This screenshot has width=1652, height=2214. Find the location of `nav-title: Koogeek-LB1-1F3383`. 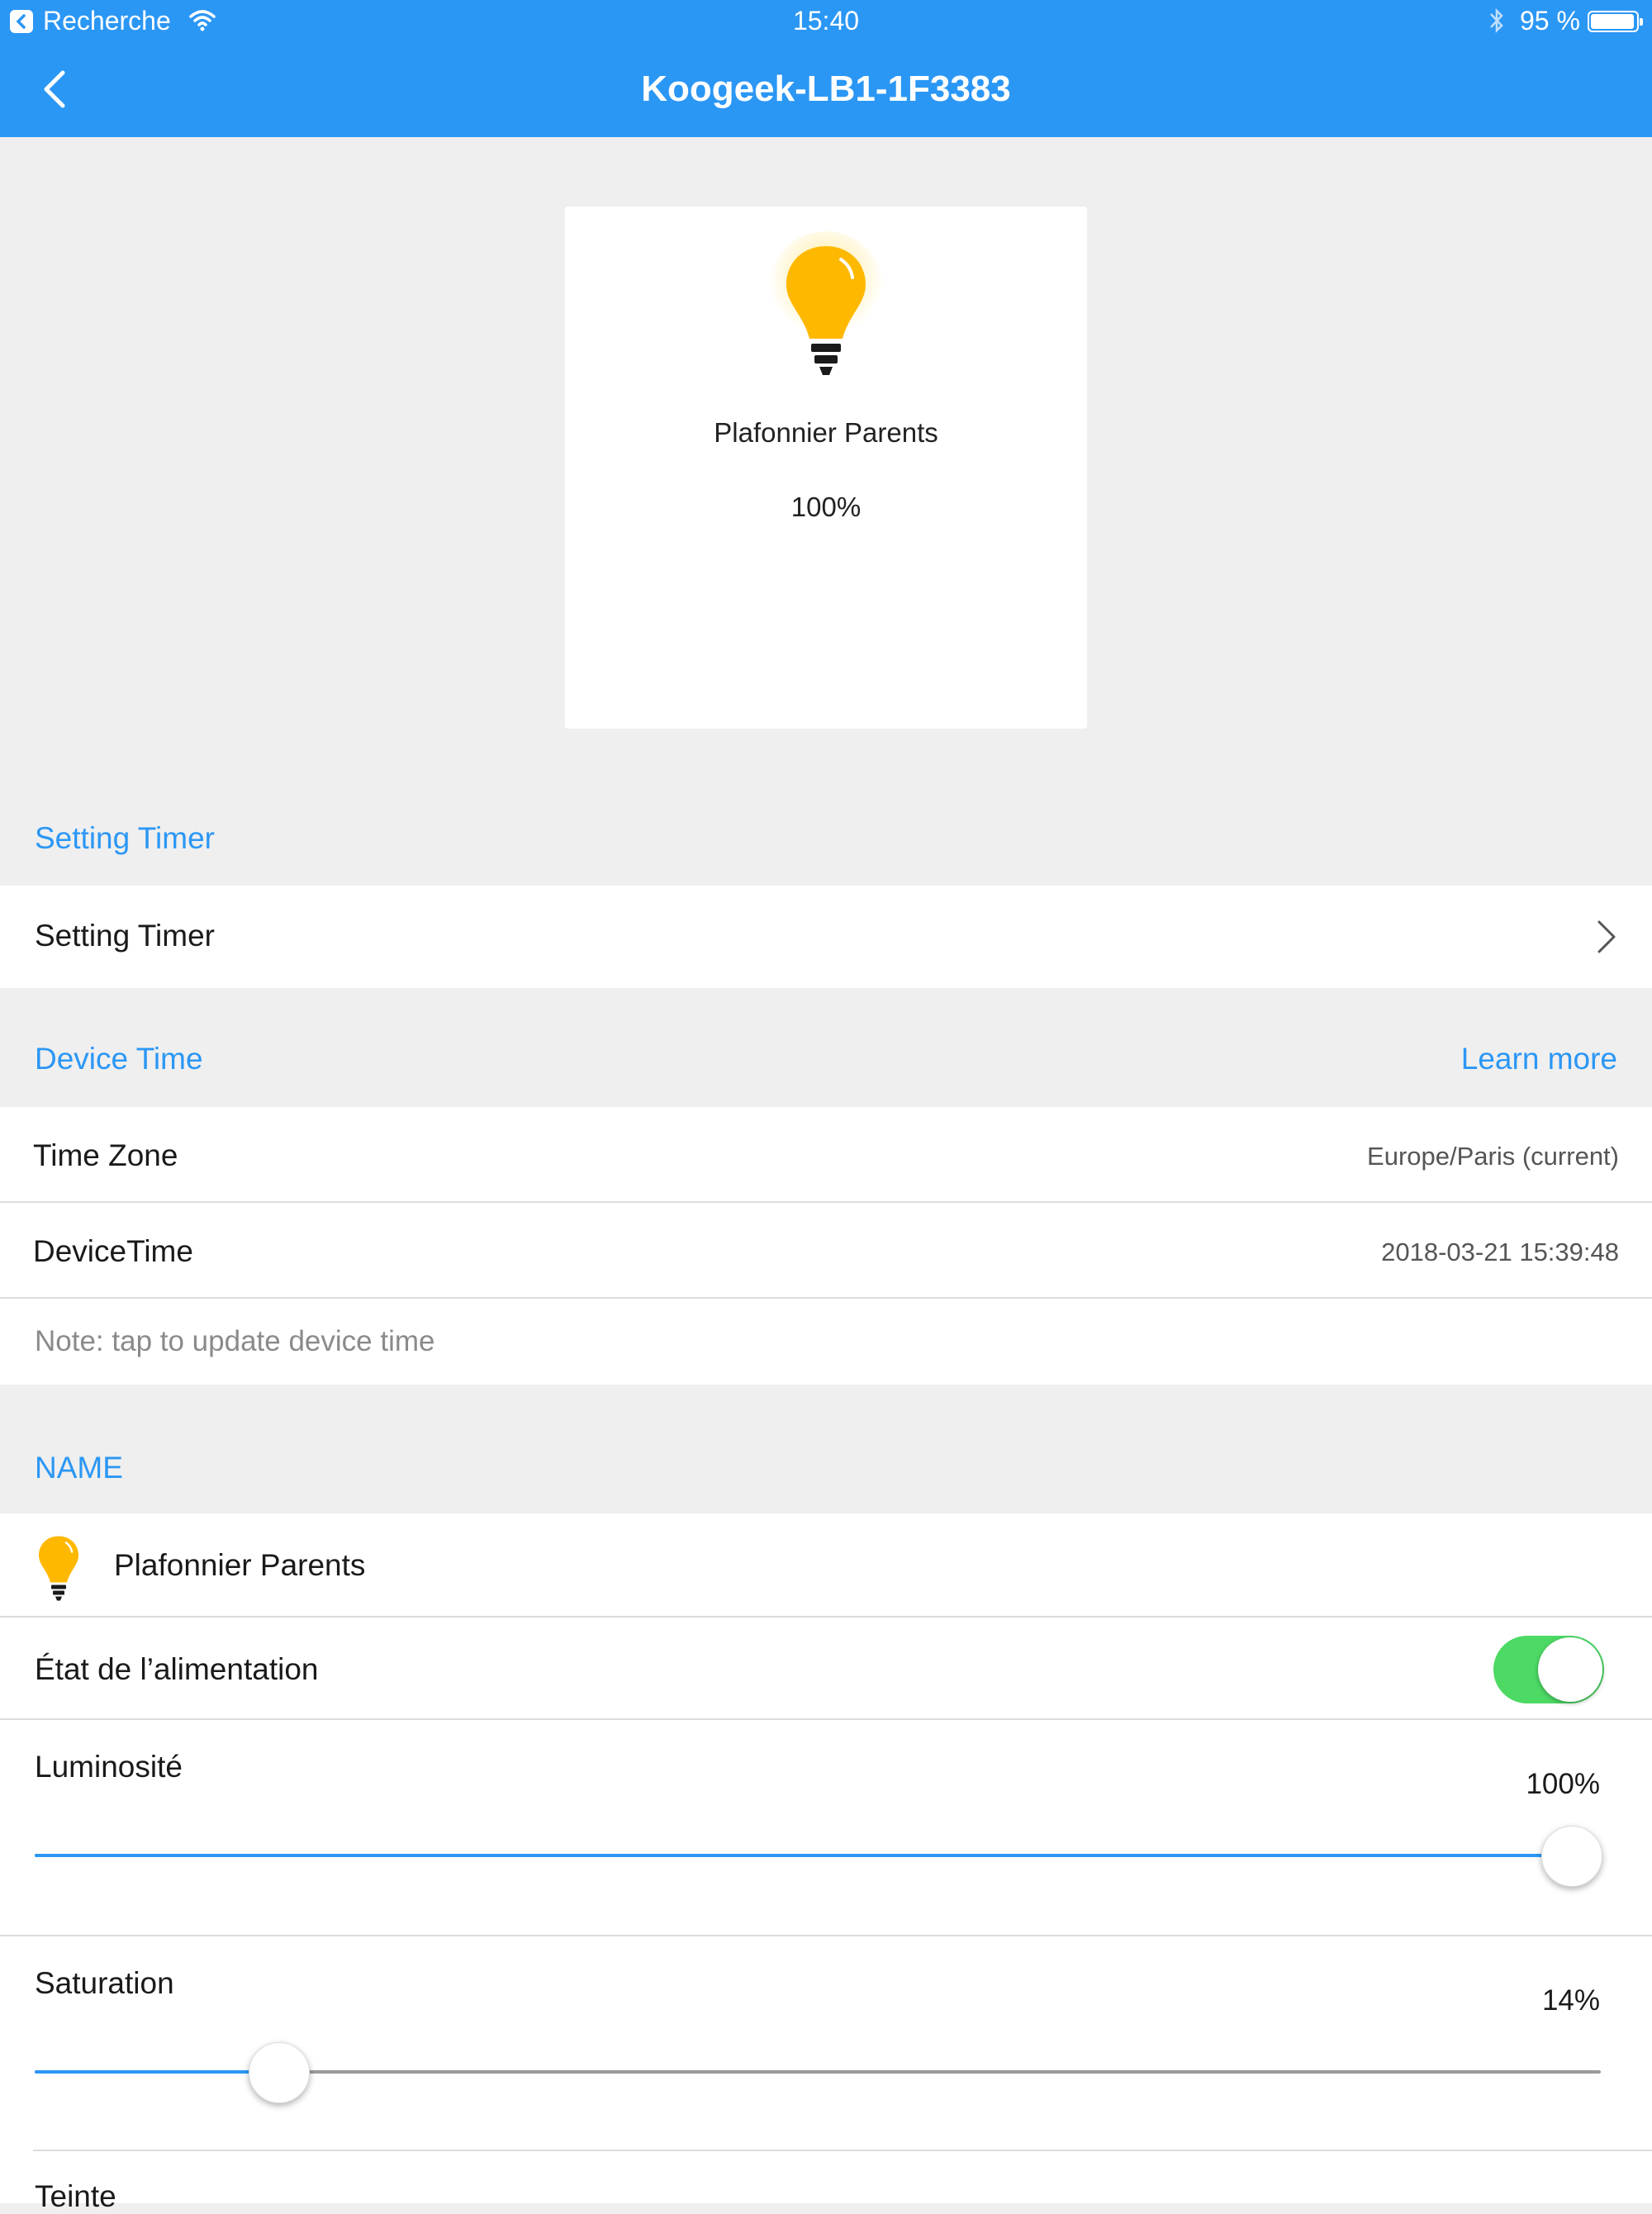

nav-title: Koogeek-LB1-1F3383 is located at coordinates (826, 89).